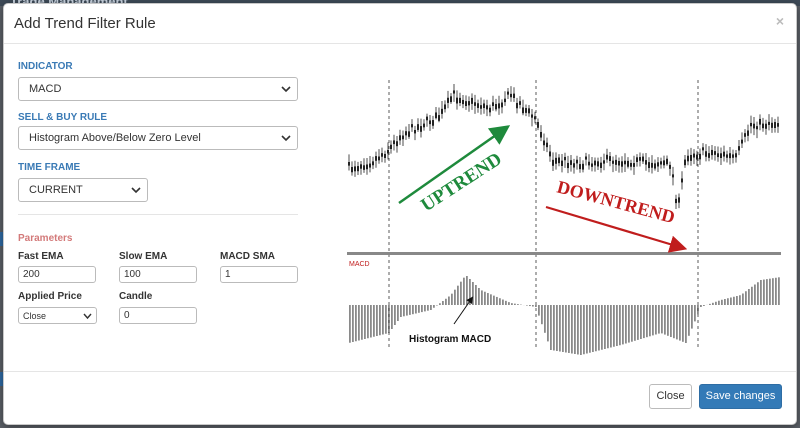 The height and width of the screenshot is (428, 800). Describe the element at coordinates (83, 190) in the screenshot. I see `time-frame-select: CURRENT` at that location.